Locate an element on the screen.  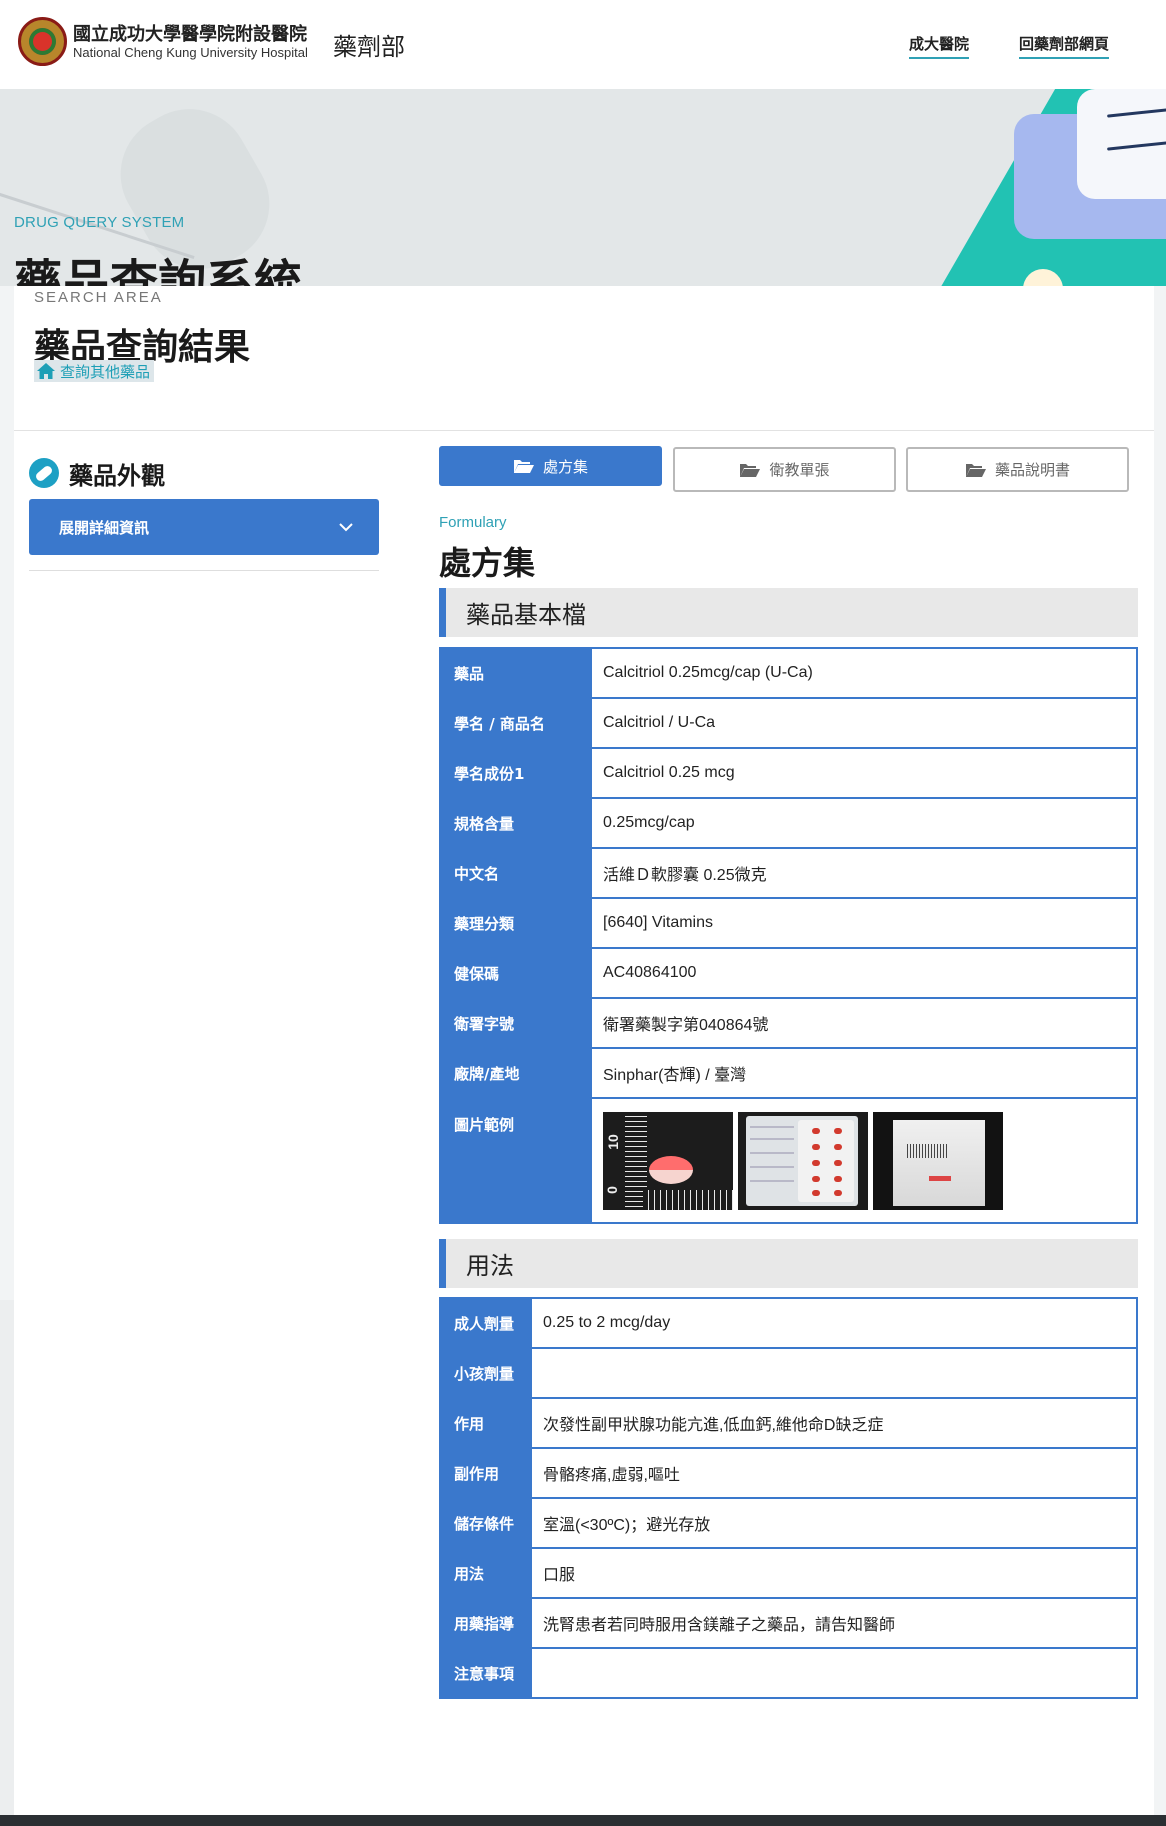
row-value: 活維Ｄ軟膠囊 0.25微克 is located at coordinates (864, 873).